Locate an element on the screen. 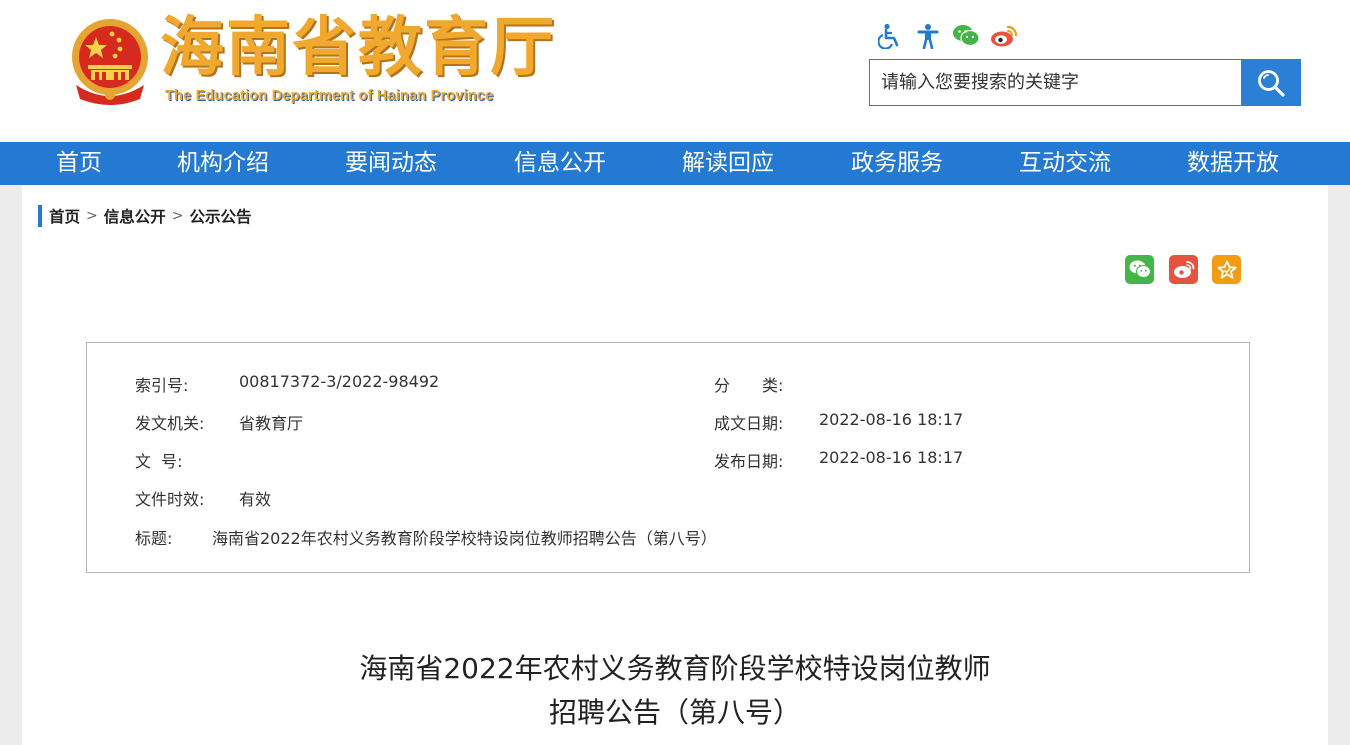 The image size is (1350, 745). meta-issuer-value: 省教育厅 is located at coordinates (271, 423).